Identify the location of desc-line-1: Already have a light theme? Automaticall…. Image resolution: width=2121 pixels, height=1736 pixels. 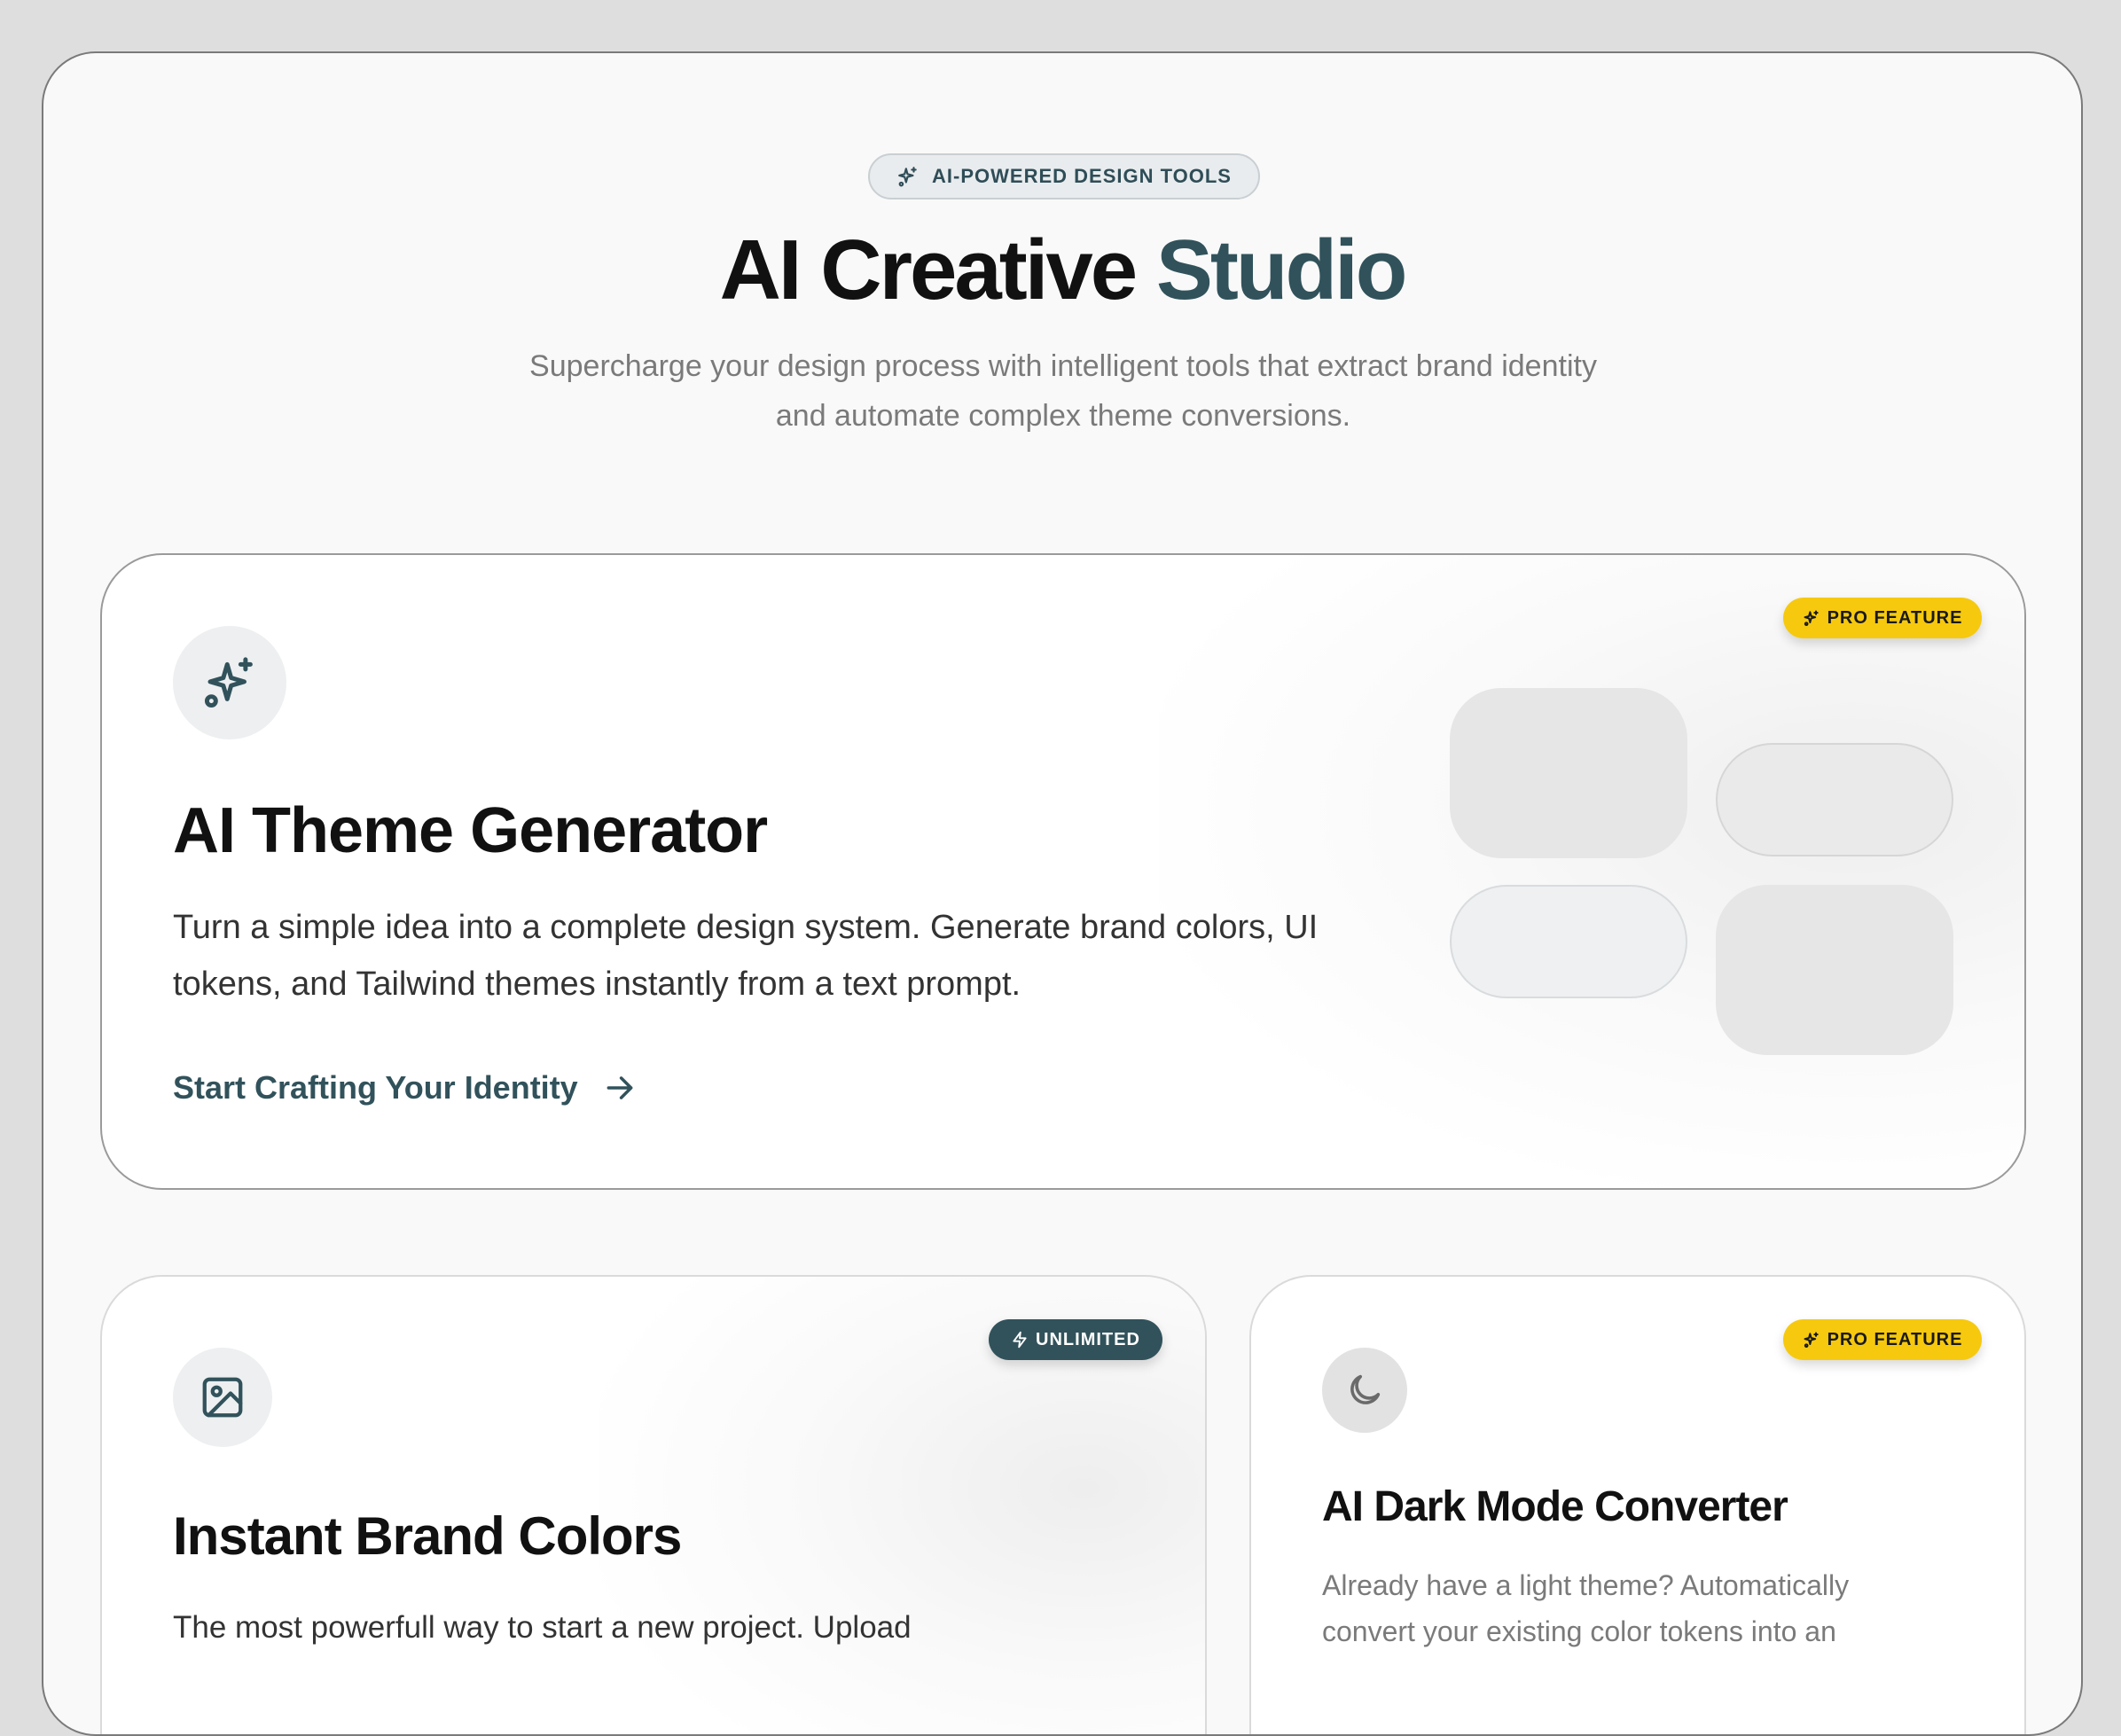
(1586, 1585).